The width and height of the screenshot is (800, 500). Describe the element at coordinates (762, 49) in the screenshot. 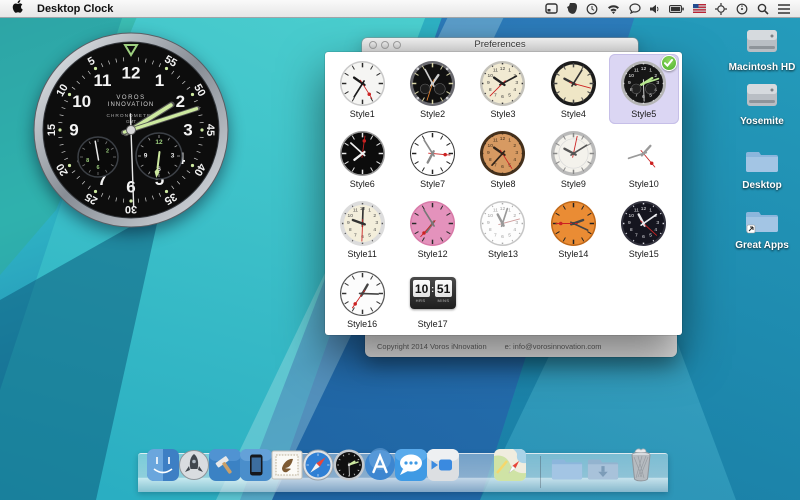

I see `desktop-icon-macintosh-hd: Macintosh HD` at that location.